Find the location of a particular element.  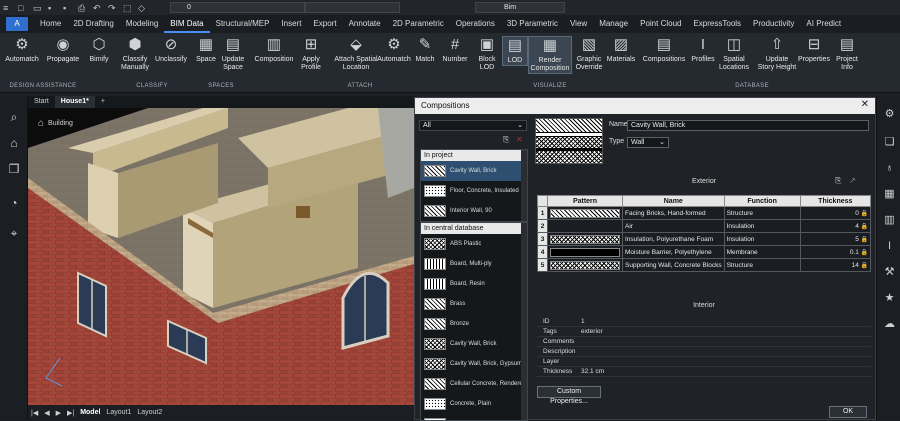

stack-icon: ❏ is located at coordinates (889, 142).